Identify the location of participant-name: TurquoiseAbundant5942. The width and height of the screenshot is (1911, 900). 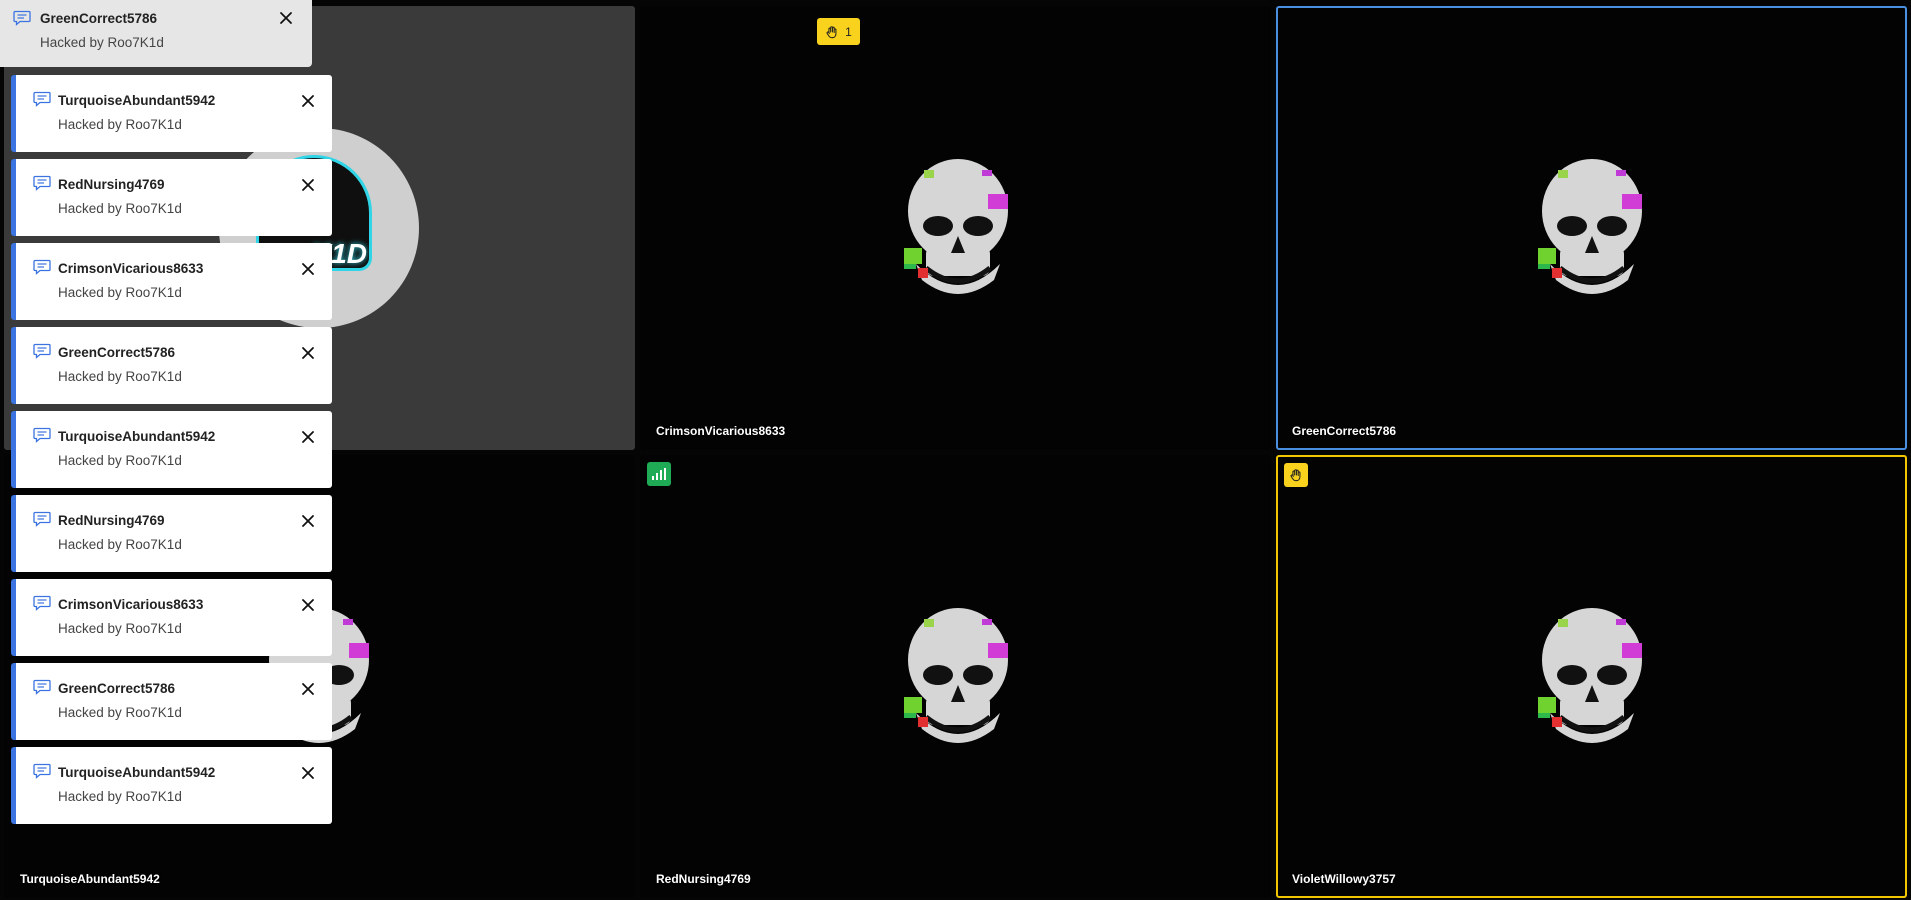
(90, 879).